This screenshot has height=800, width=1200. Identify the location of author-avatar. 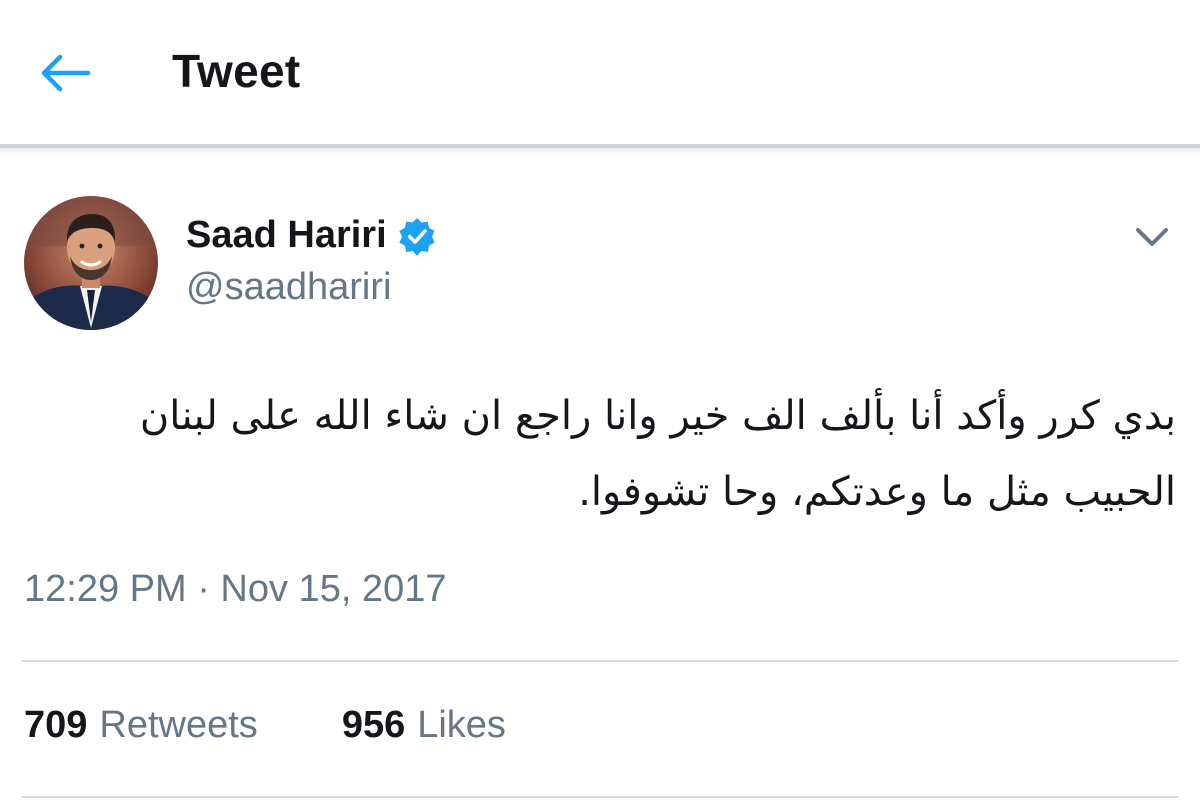
(91, 263).